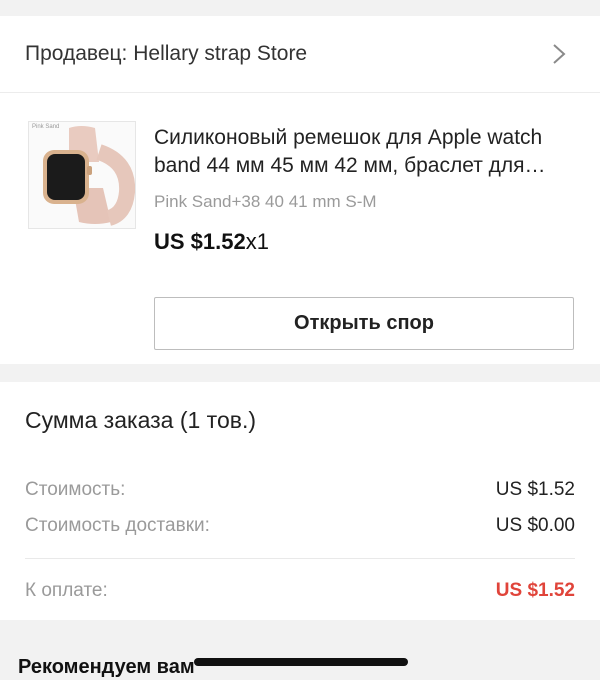  I want to click on summary-title: Сумма заказа (1 тов.), so click(140, 420).